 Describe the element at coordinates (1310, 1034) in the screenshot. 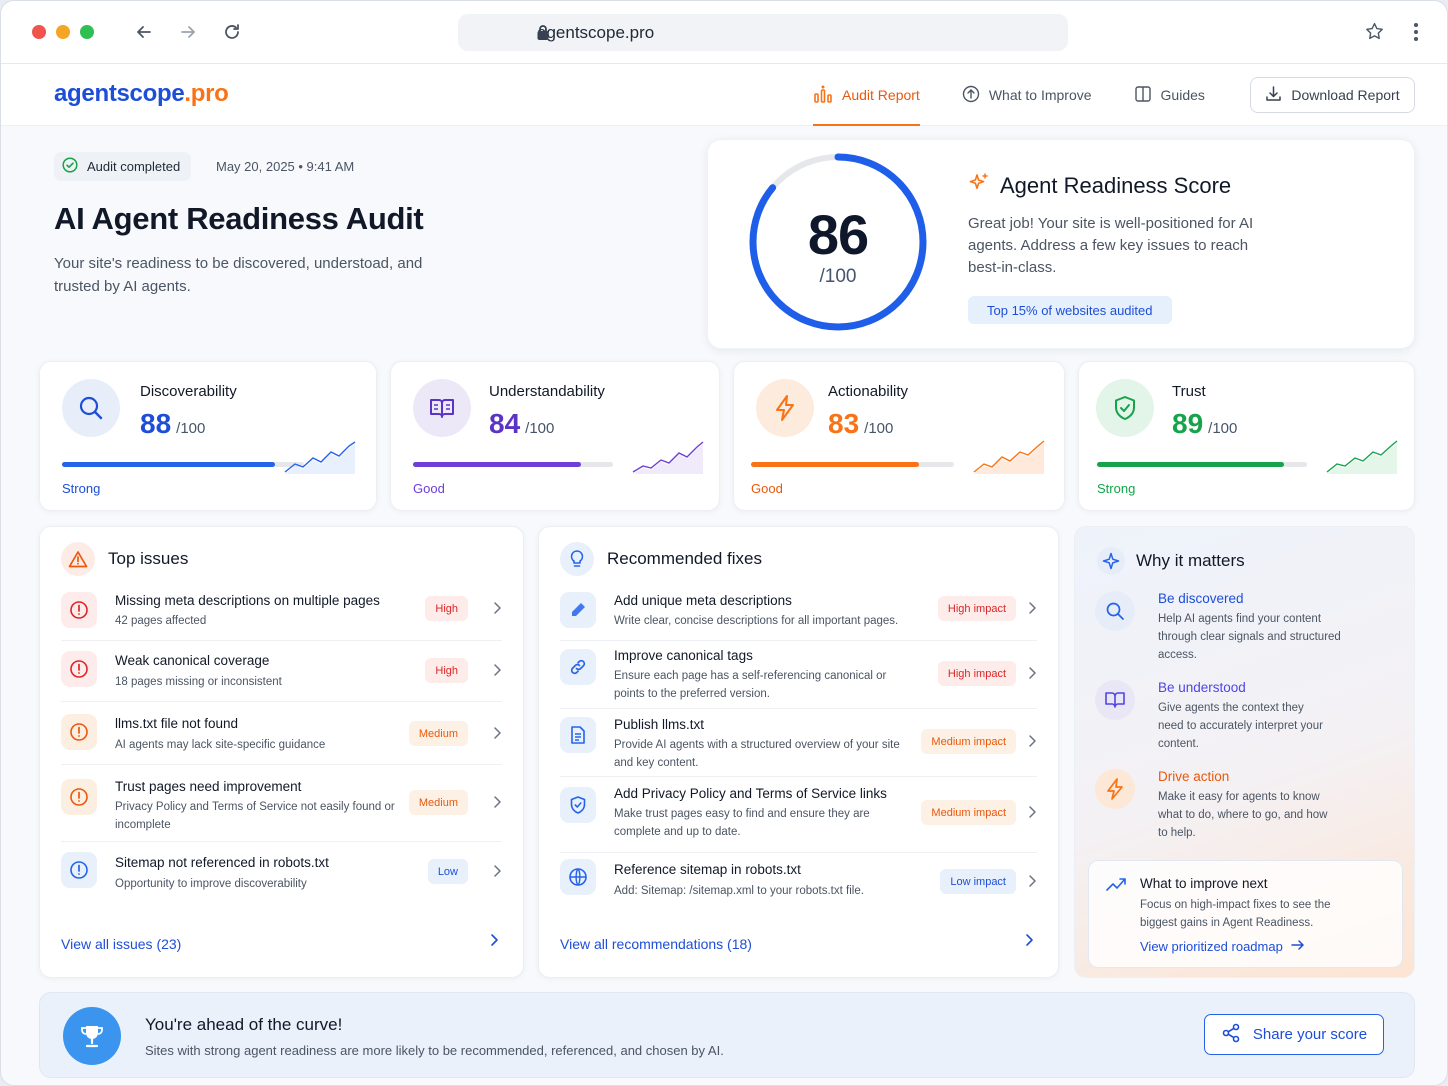

I see `share-label: Share your score` at that location.